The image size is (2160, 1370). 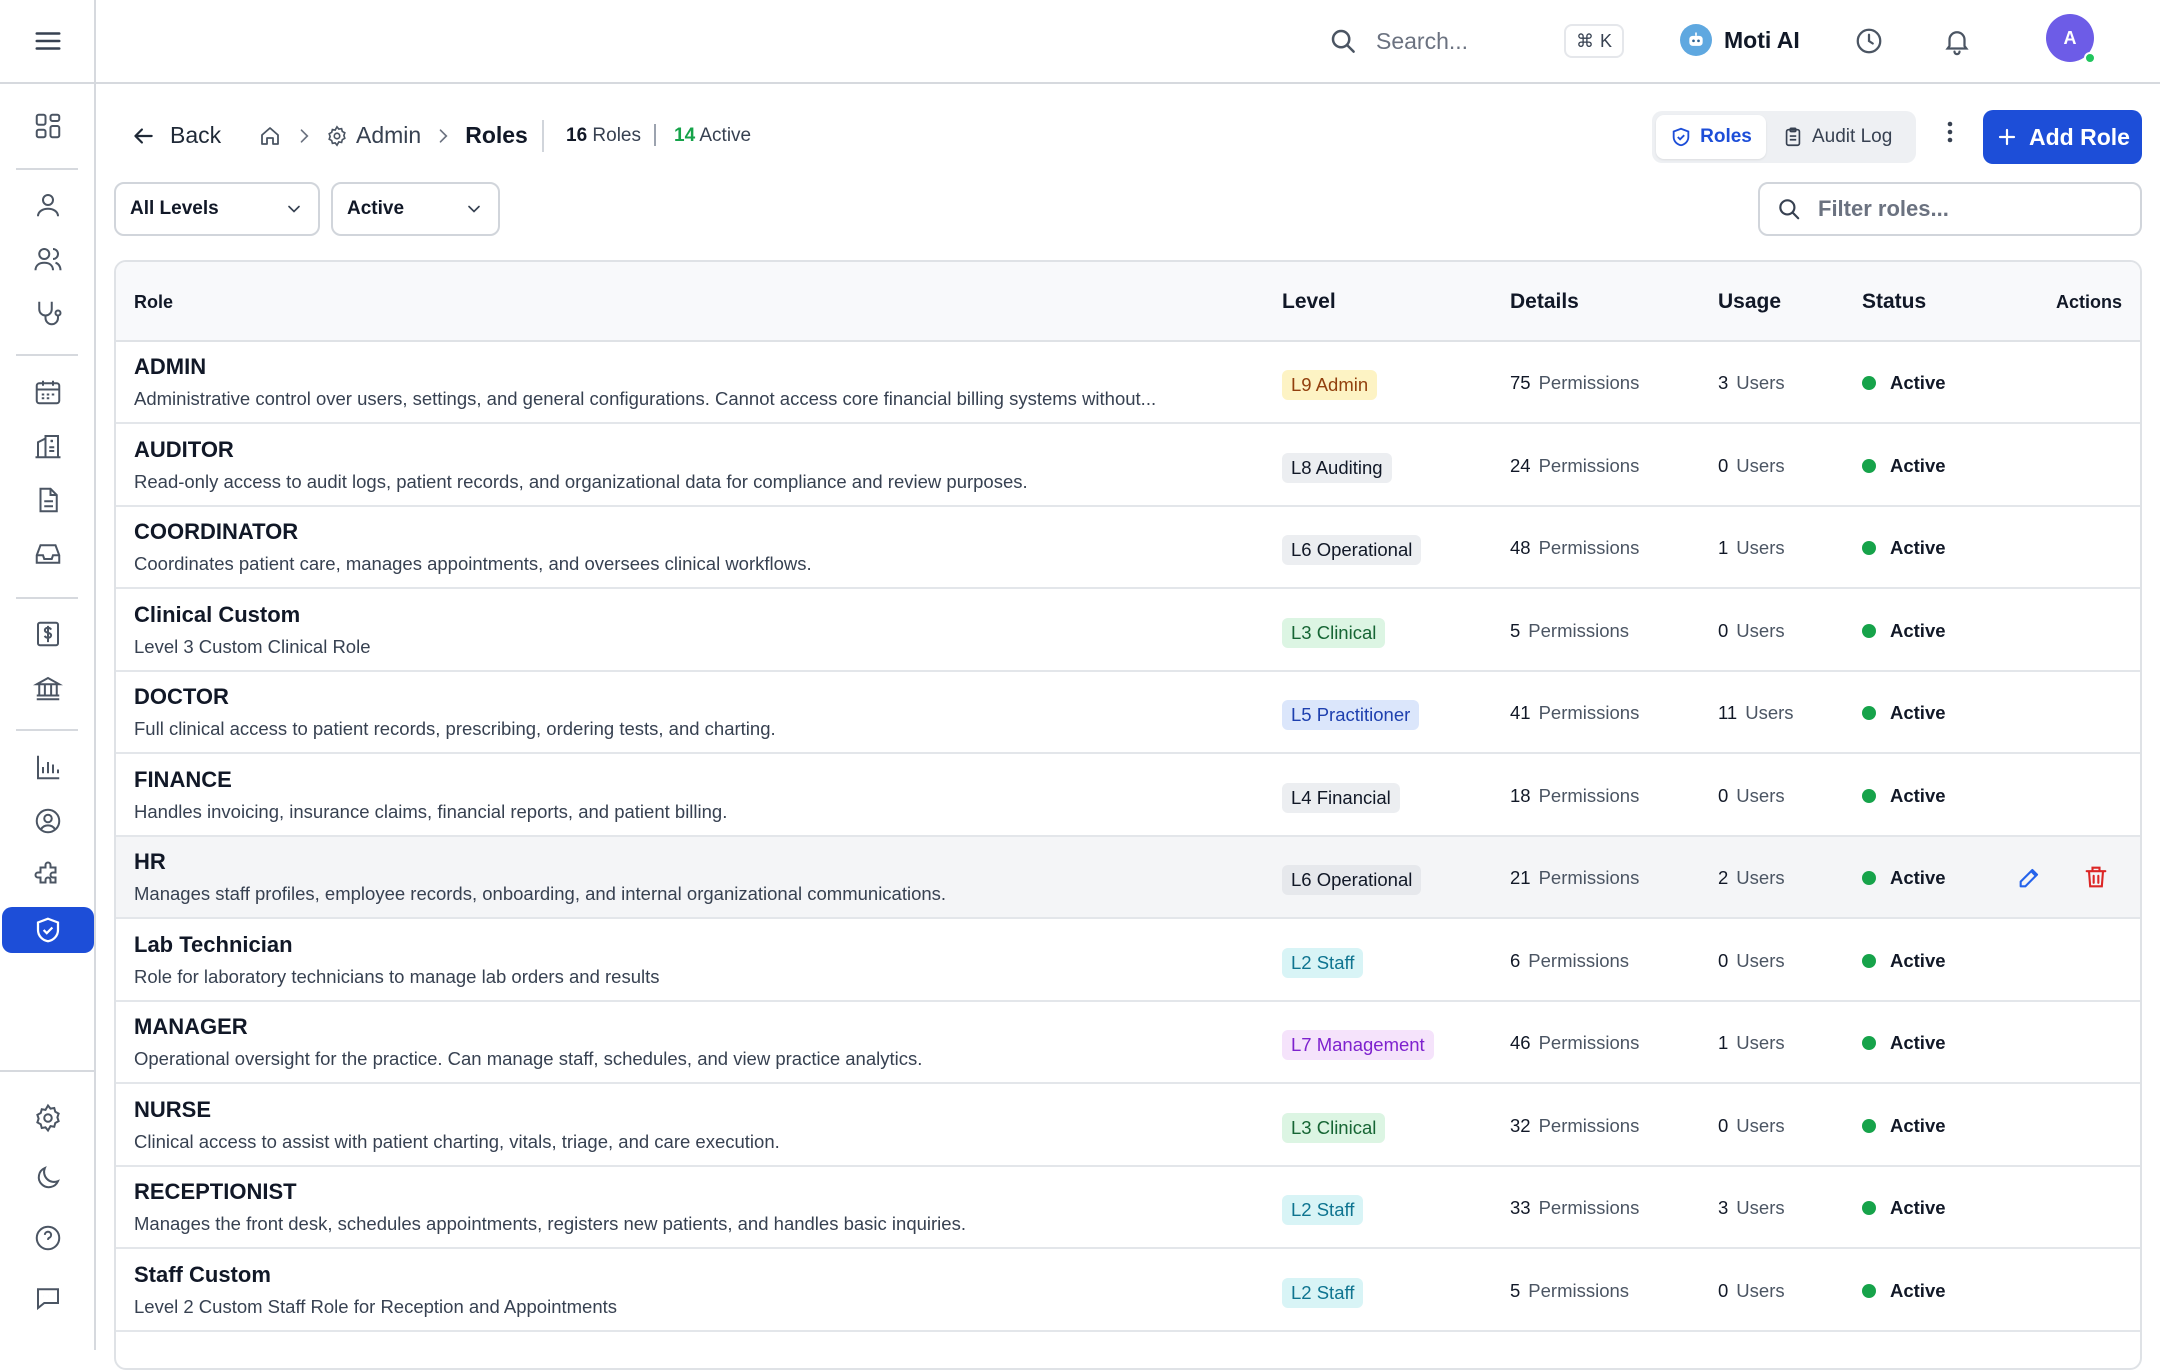 I want to click on role-name: AUDITOR, so click(x=184, y=450).